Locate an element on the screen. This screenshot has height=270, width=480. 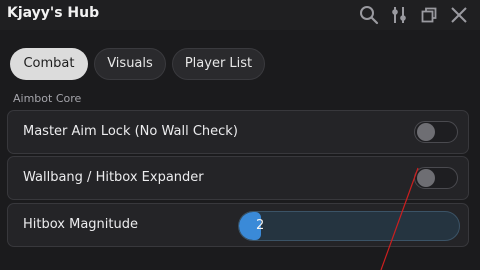
title-bar: Kjayy's Hub is located at coordinates (240, 15).